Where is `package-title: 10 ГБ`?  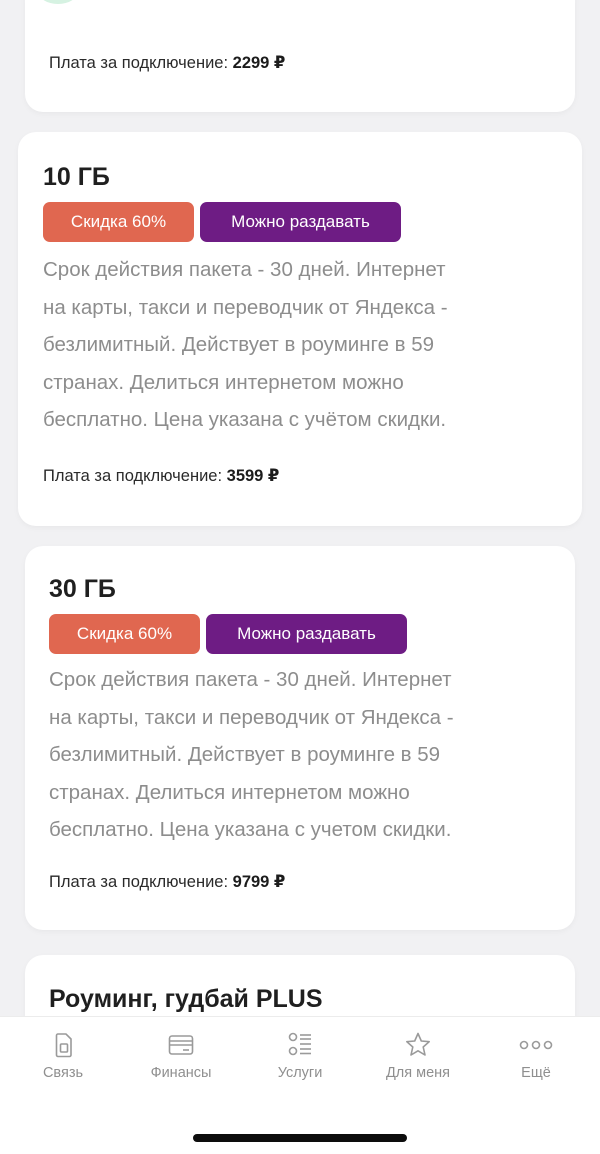
package-title: 10 ГБ is located at coordinates (76, 177).